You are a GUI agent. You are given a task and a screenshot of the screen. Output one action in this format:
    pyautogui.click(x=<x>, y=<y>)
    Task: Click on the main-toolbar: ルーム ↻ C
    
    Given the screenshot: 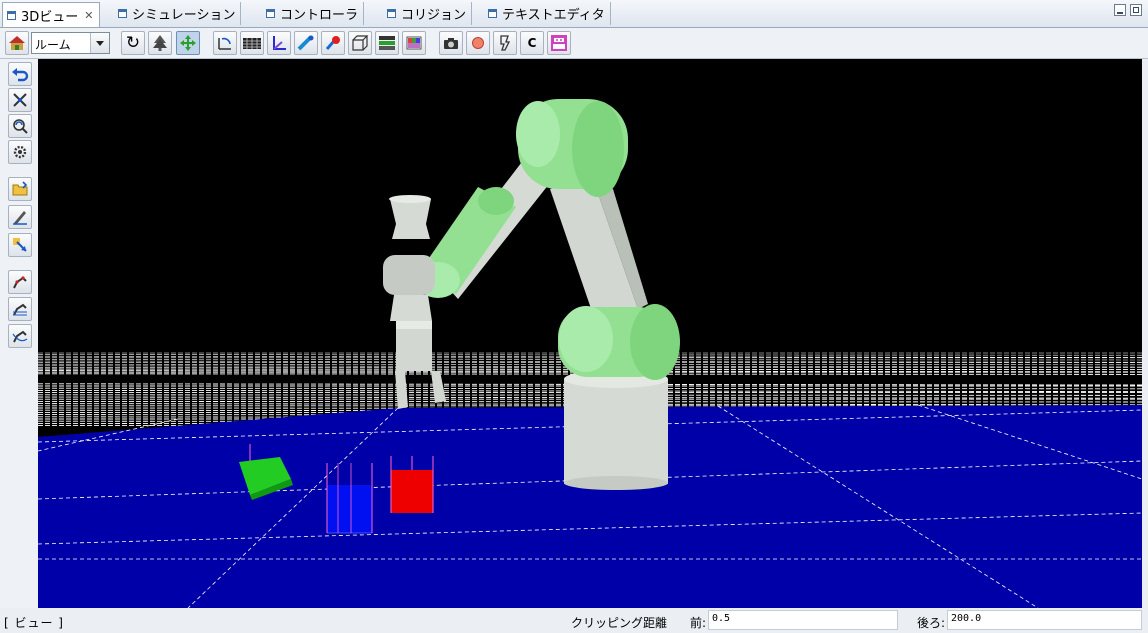 What is the action you would take?
    pyautogui.click(x=574, y=43)
    